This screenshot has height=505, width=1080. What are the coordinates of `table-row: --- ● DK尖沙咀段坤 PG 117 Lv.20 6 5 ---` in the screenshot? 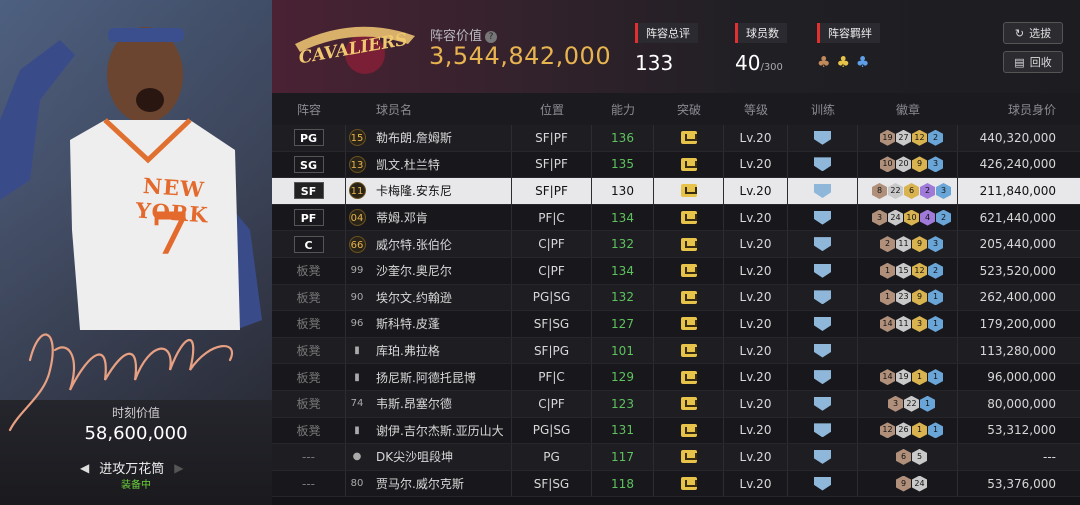 It's located at (676, 457).